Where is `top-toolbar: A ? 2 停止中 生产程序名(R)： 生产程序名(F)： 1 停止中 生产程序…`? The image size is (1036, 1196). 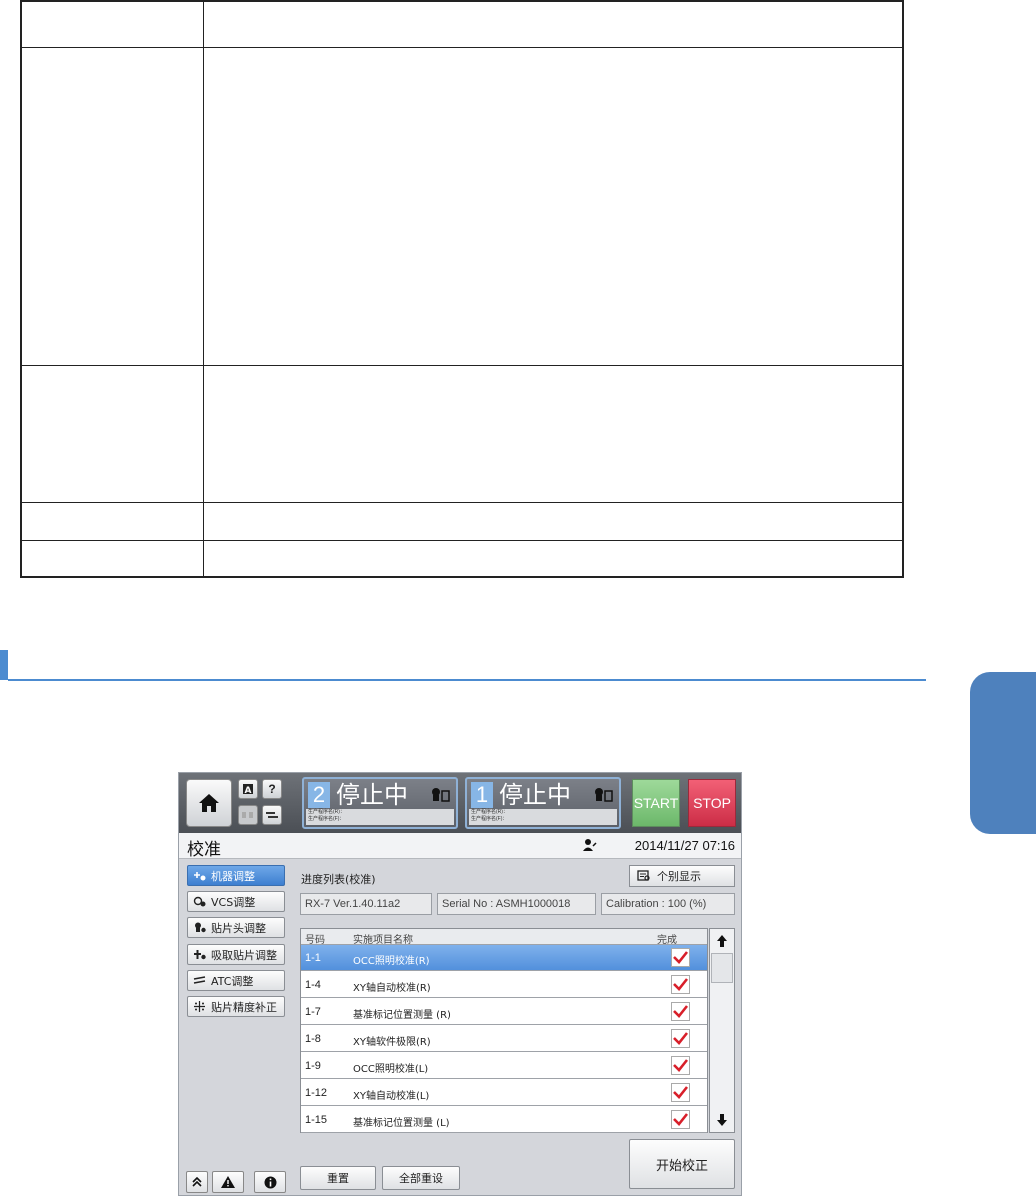 top-toolbar: A ? 2 停止中 生产程序名(R)： 生产程序名(F)： 1 停止中 生产程序… is located at coordinates (460, 803).